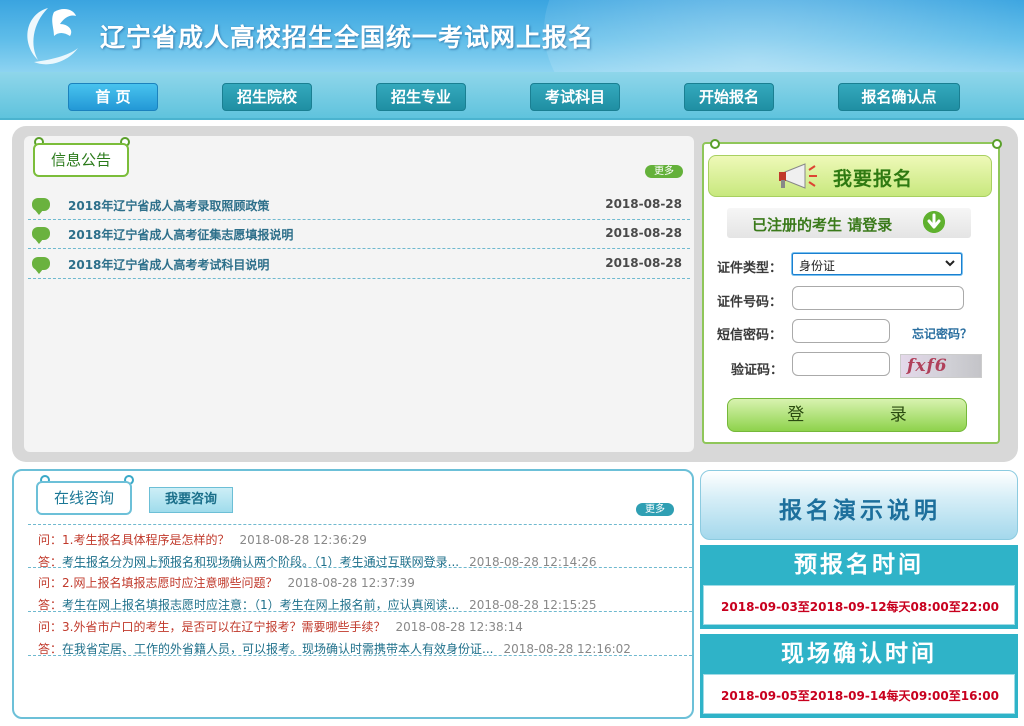 This screenshot has height=726, width=1024. Describe the element at coordinates (817, 266) in the screenshot. I see `id-type-value: 身份证` at that location.